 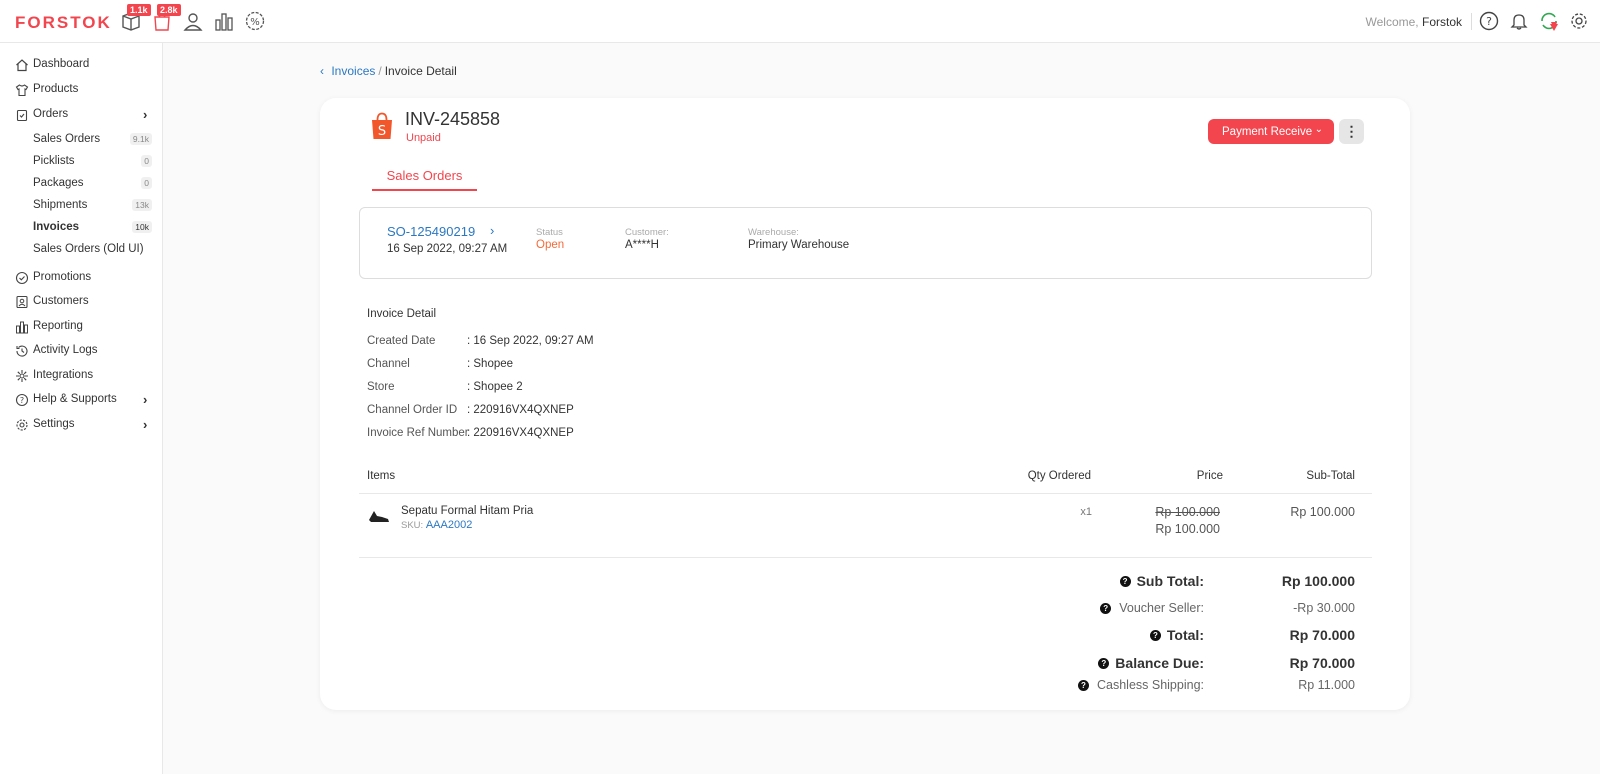 I want to click on item-price-original: Rp 100.000, so click(x=1187, y=512).